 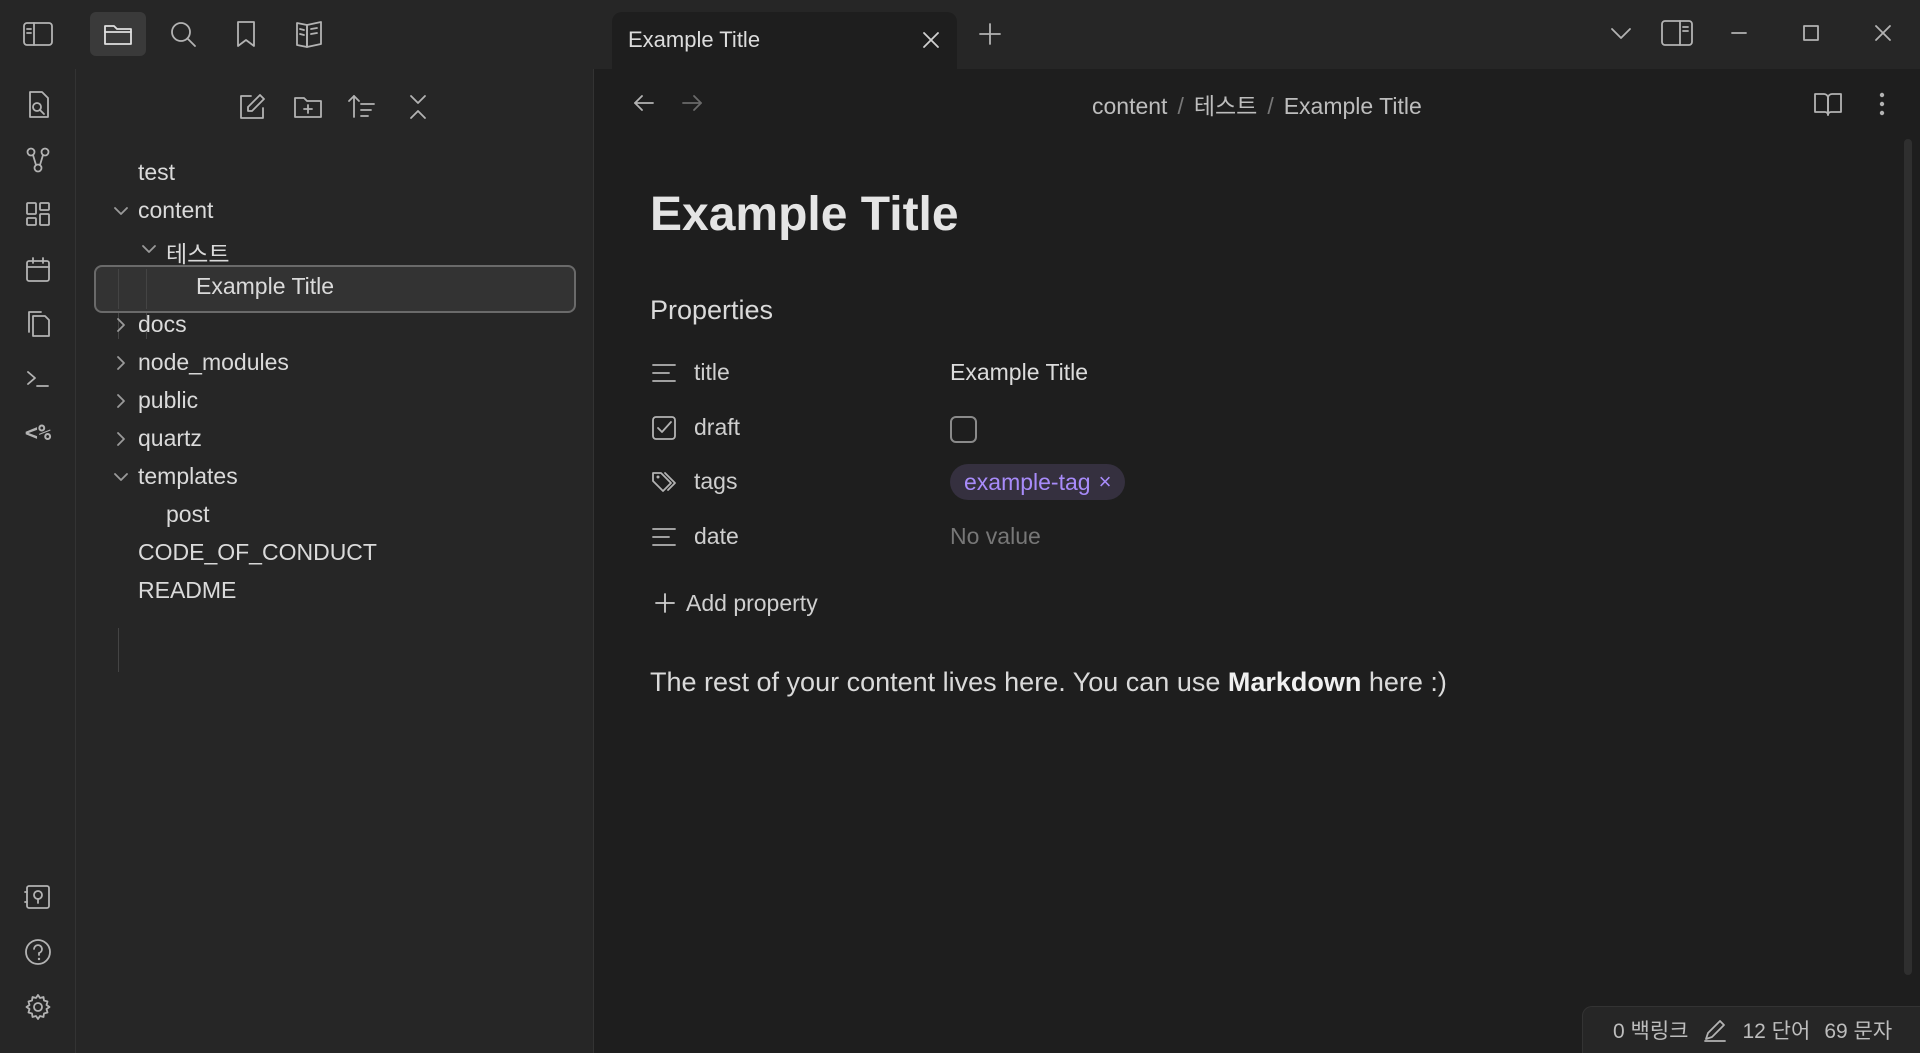 What do you see at coordinates (157, 172) in the screenshot?
I see `tree-item-label: test` at bounding box center [157, 172].